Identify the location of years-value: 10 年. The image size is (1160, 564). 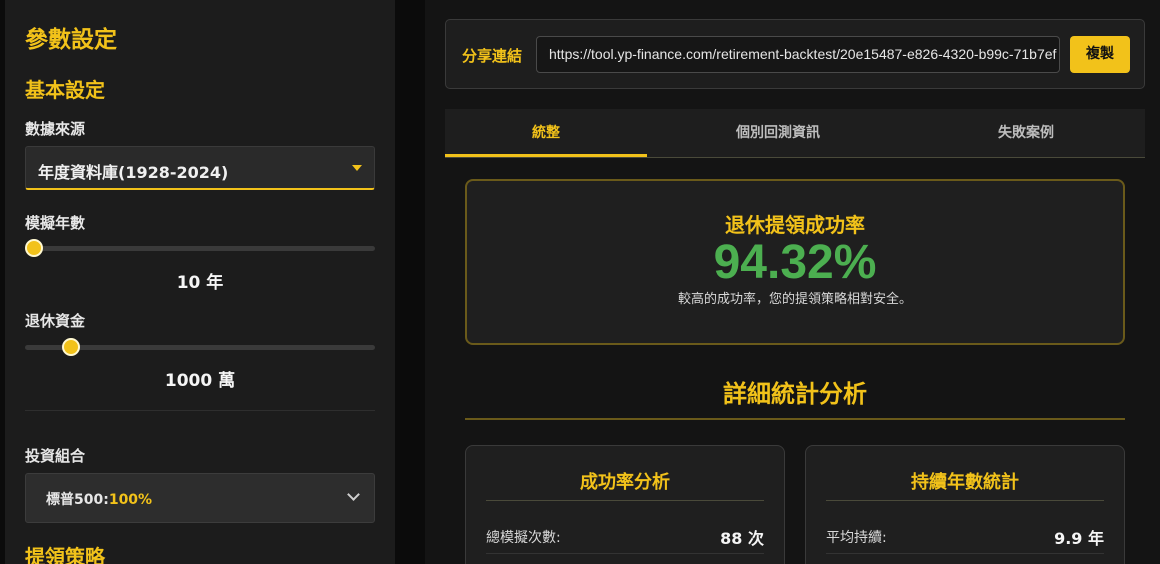
(200, 283).